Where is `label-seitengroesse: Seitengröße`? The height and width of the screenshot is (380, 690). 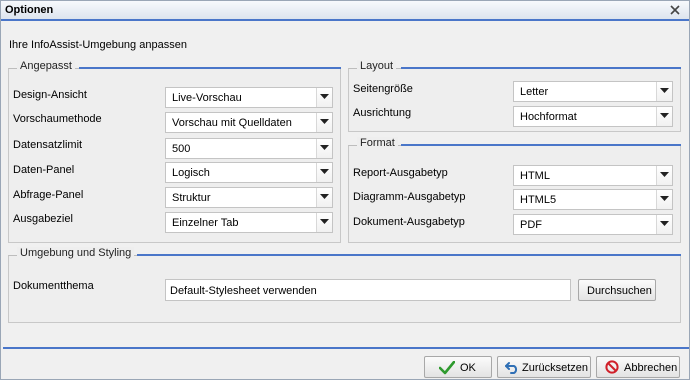
label-seitengroesse: Seitengröße is located at coordinates (383, 89).